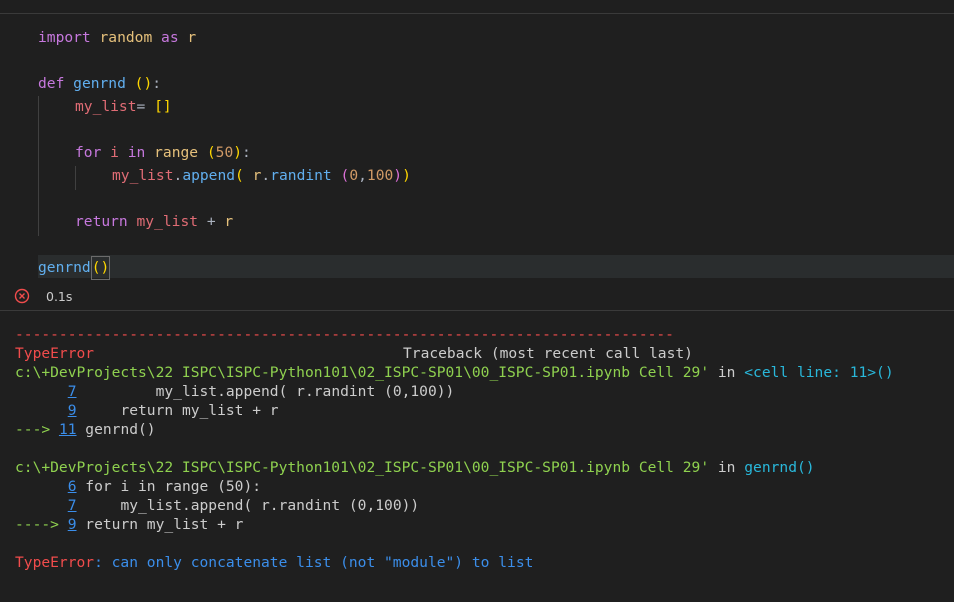 The height and width of the screenshot is (602, 954). Describe the element at coordinates (72, 486) in the screenshot. I see `line-number-link: 6` at that location.